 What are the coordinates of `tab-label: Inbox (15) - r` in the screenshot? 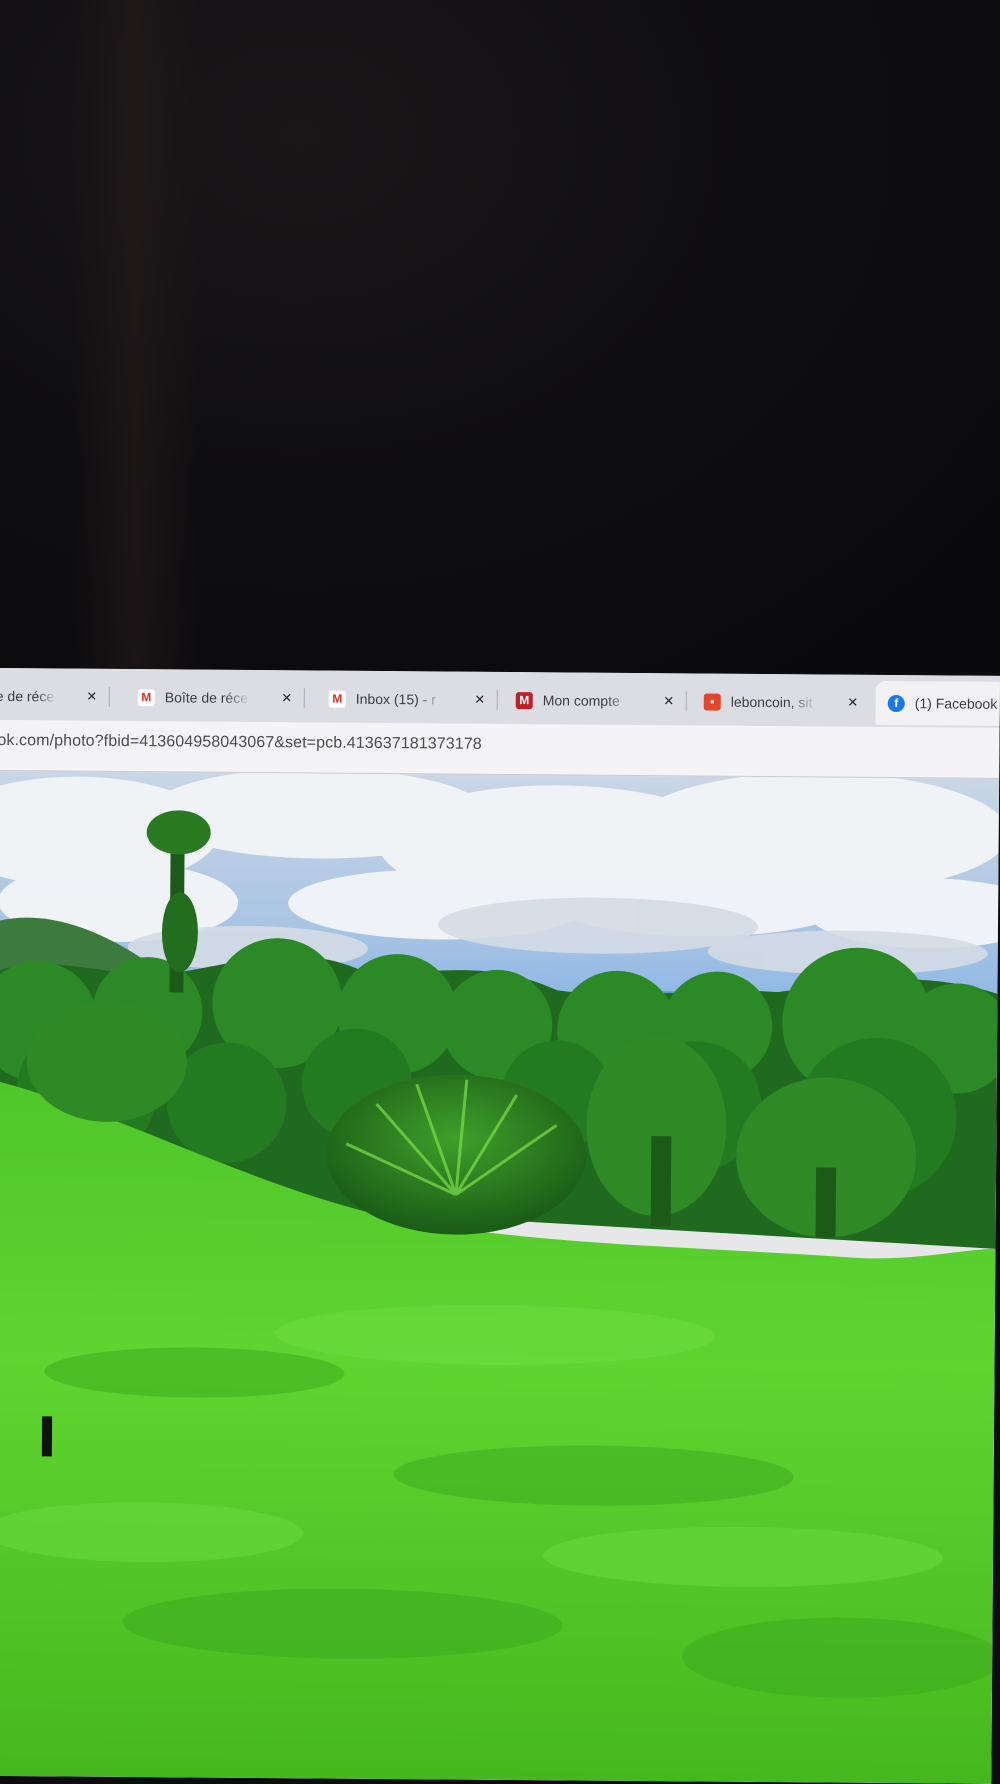 It's located at (395, 699).